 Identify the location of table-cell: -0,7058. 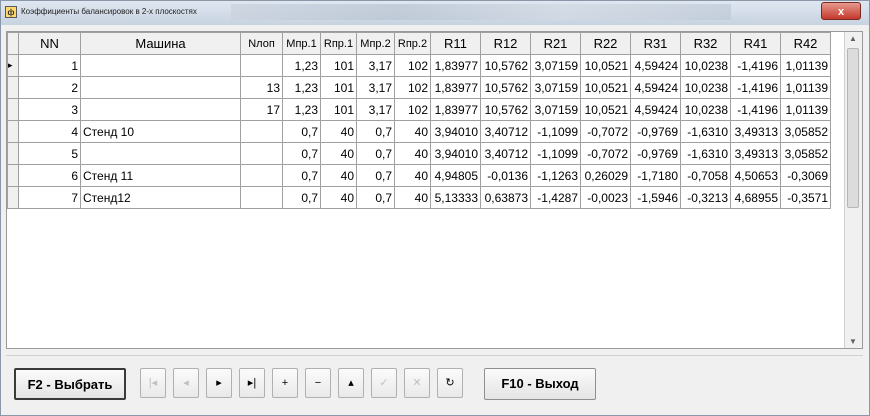
(705, 175).